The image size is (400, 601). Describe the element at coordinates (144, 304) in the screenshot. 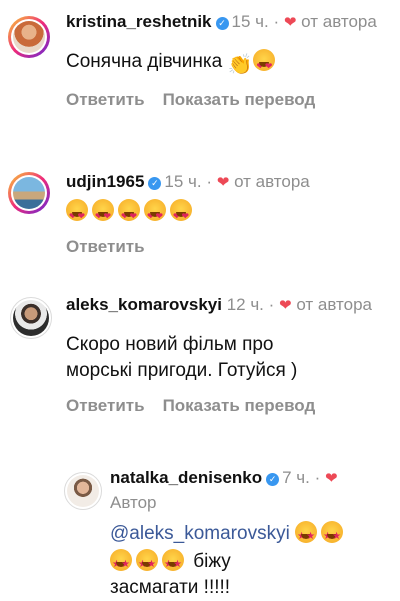

I see `username: aleks_komarovskyi` at that location.